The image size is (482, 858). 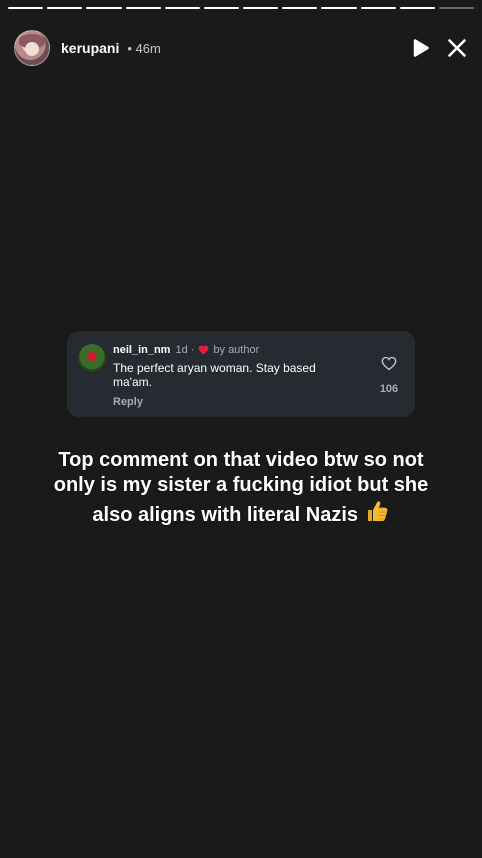 I want to click on play-icon, so click(x=421, y=48).